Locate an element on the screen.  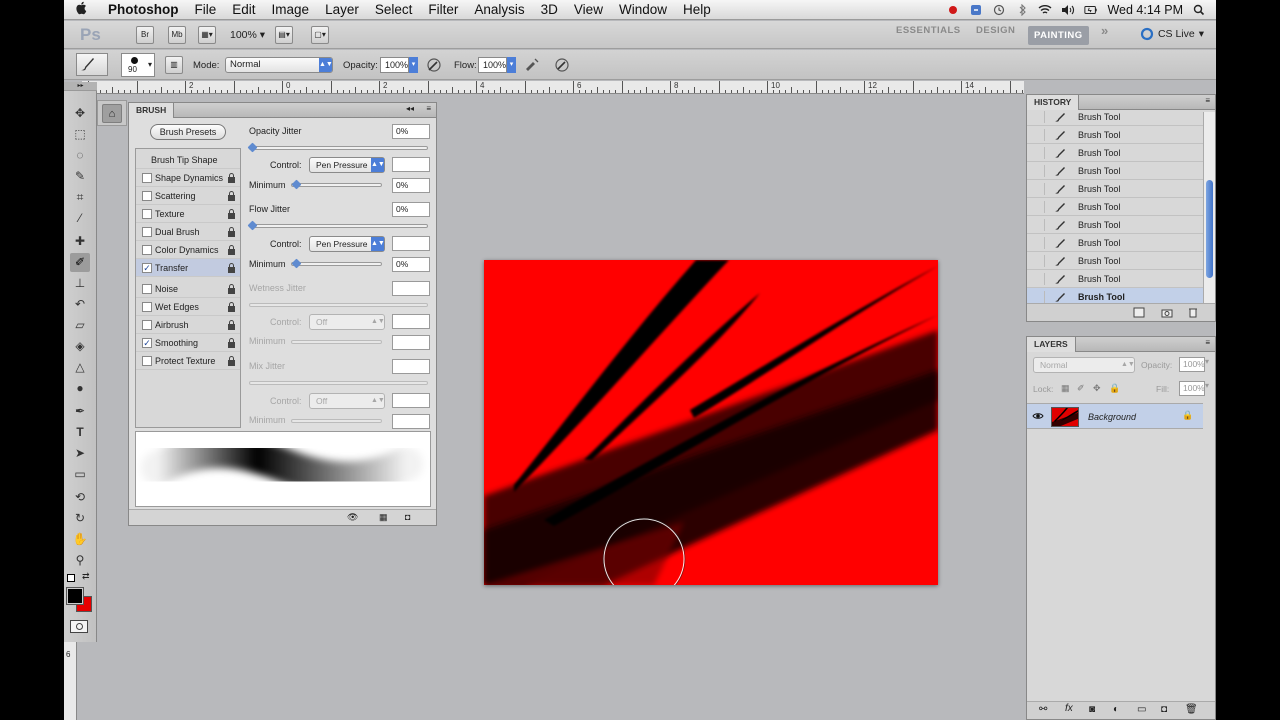
lock-pixels-icon: ✐ is located at coordinates (1081, 388).